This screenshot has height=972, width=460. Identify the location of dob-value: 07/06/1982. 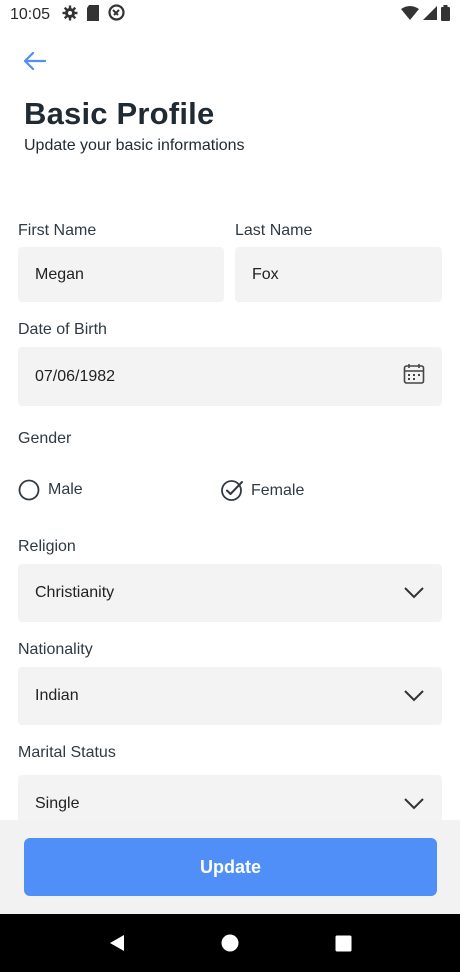
(75, 376).